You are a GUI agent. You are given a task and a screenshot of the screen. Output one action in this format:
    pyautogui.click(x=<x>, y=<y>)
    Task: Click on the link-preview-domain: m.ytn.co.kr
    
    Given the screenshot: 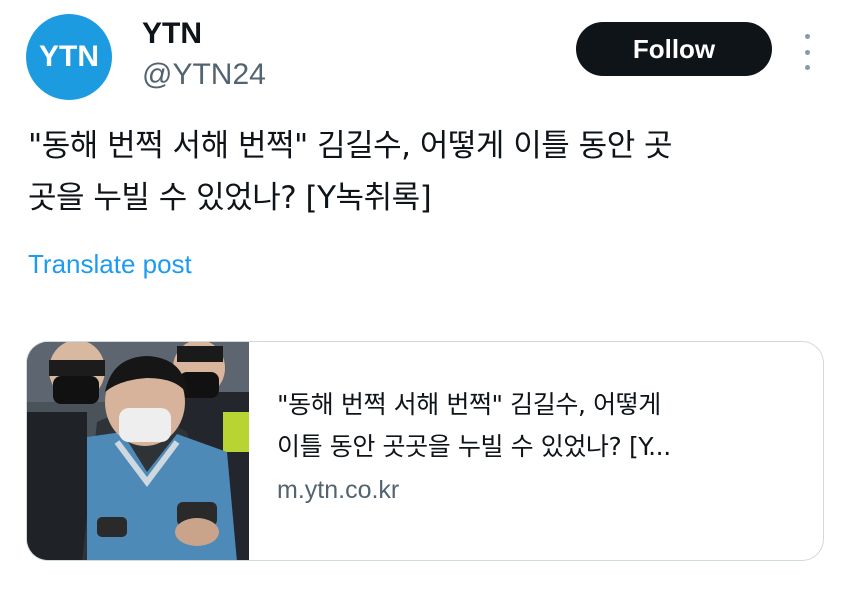 What is the action you would take?
    pyautogui.click(x=338, y=490)
    